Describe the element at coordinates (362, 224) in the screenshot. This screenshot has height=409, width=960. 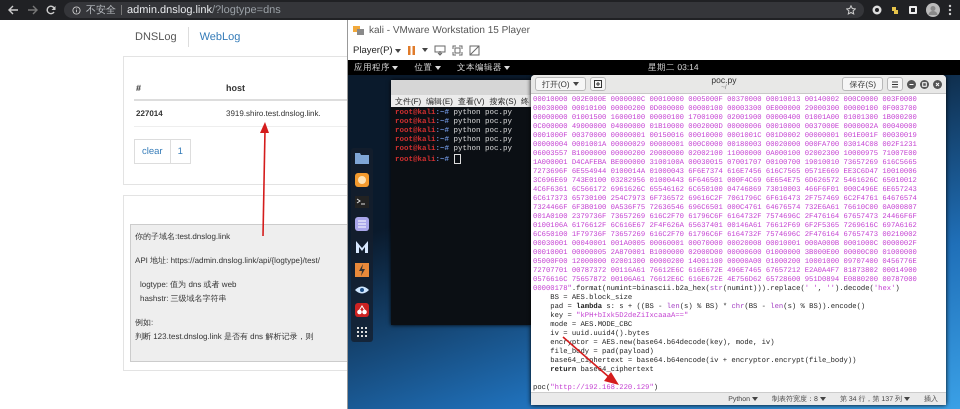
I see `notes-icon` at that location.